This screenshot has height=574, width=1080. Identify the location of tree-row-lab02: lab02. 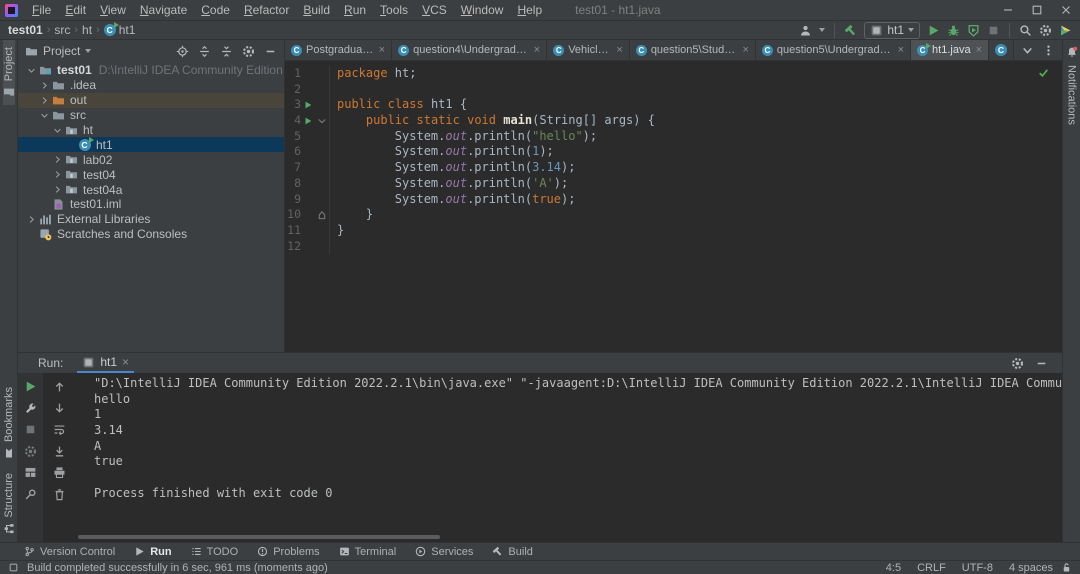
(151, 159).